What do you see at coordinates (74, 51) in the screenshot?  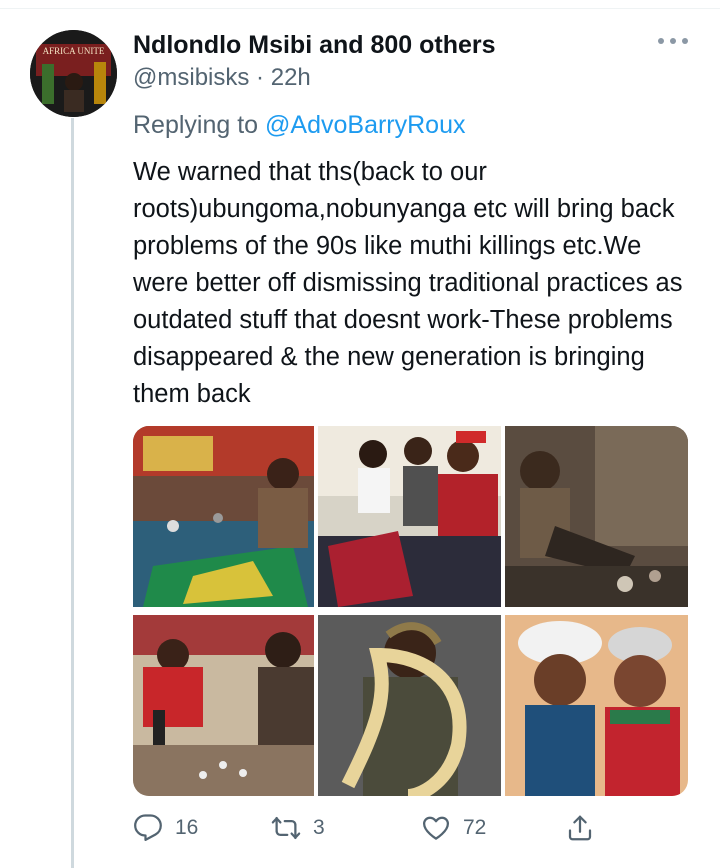 I see `avatar-label: AFRICA UNITE` at bounding box center [74, 51].